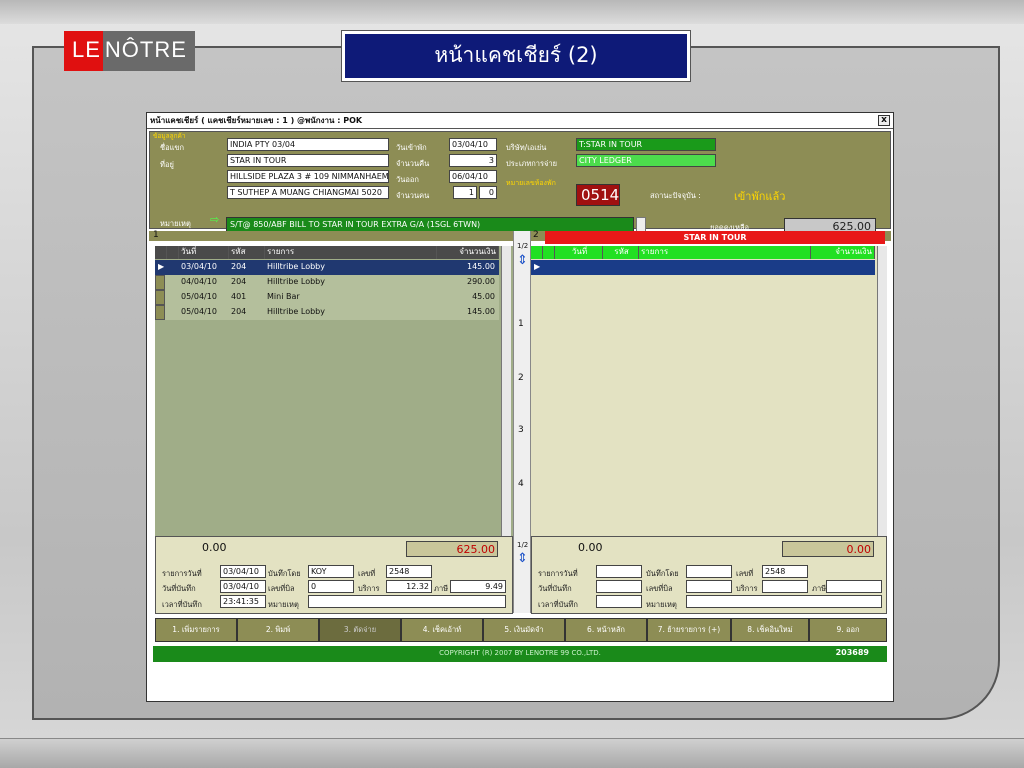  Describe the element at coordinates (83, 51) in the screenshot. I see `logo-le: LE` at that location.